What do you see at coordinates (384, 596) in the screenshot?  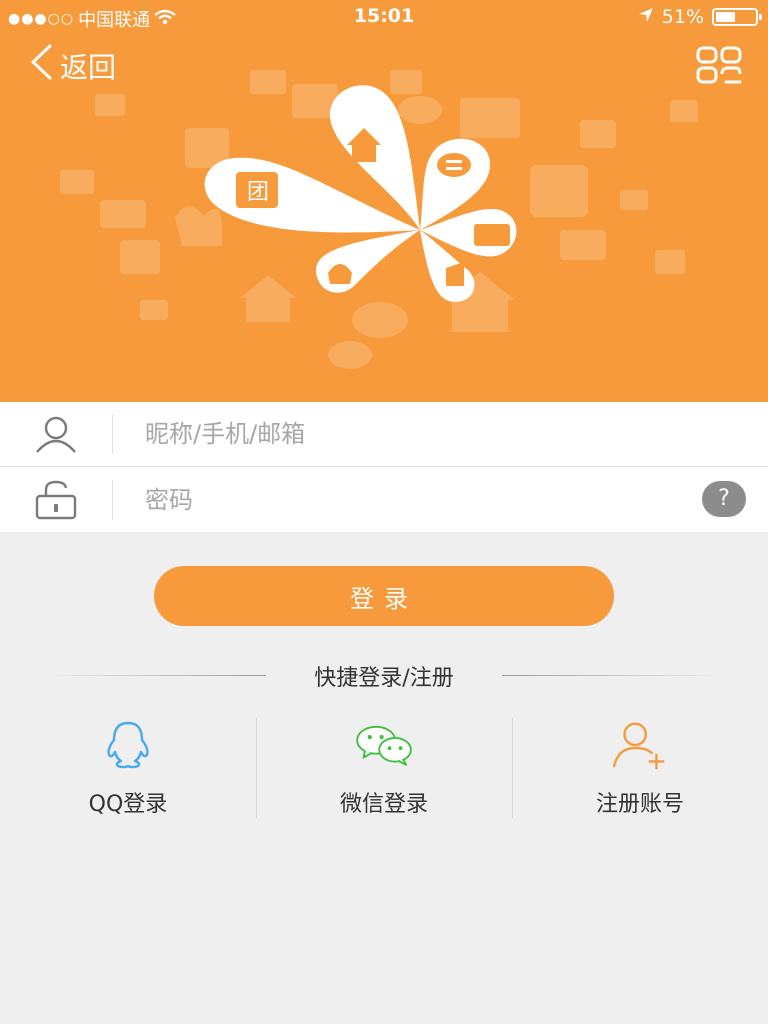 I see `login-button: 登录` at bounding box center [384, 596].